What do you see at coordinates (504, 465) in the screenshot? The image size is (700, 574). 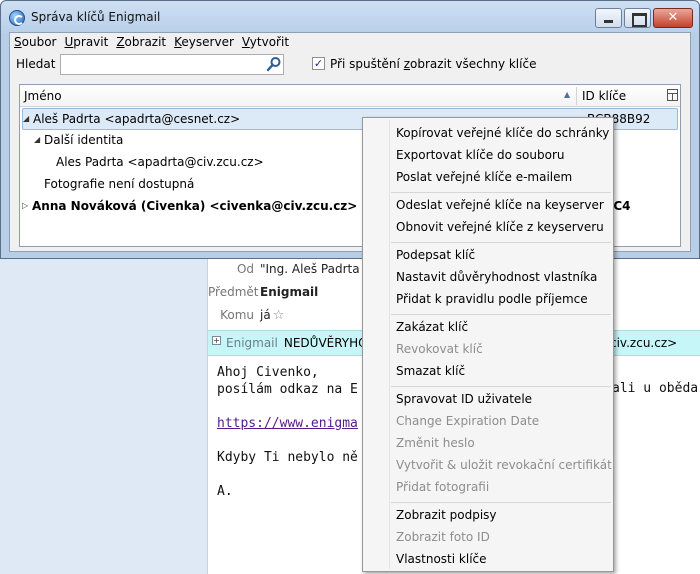 I see `menu-item-revocation-certificate: Vytvořit & uložit revokační certifikát` at bounding box center [504, 465].